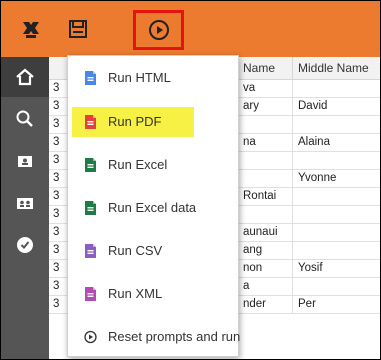 Image resolution: width=381 pixels, height=360 pixels. I want to click on header-middle-name: Middle Name, so click(336, 68).